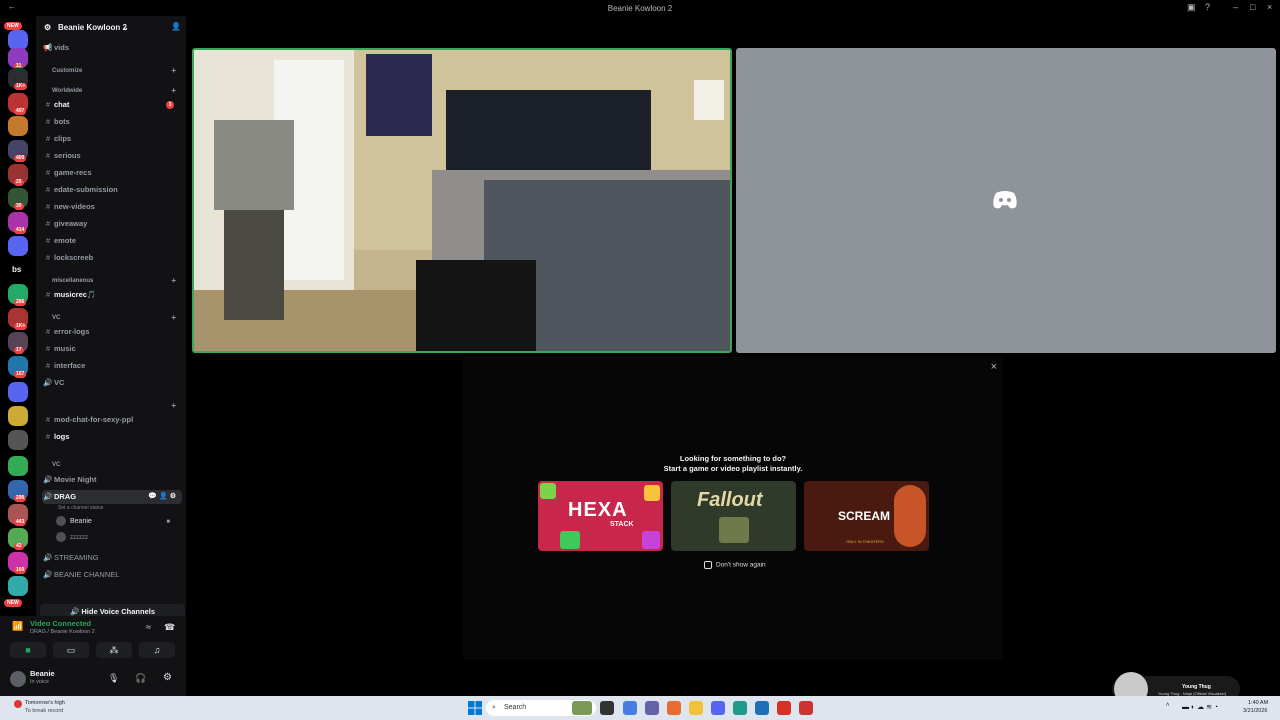  What do you see at coordinates (112, 317) in the screenshot?
I see `category-vc: VC +` at bounding box center [112, 317].